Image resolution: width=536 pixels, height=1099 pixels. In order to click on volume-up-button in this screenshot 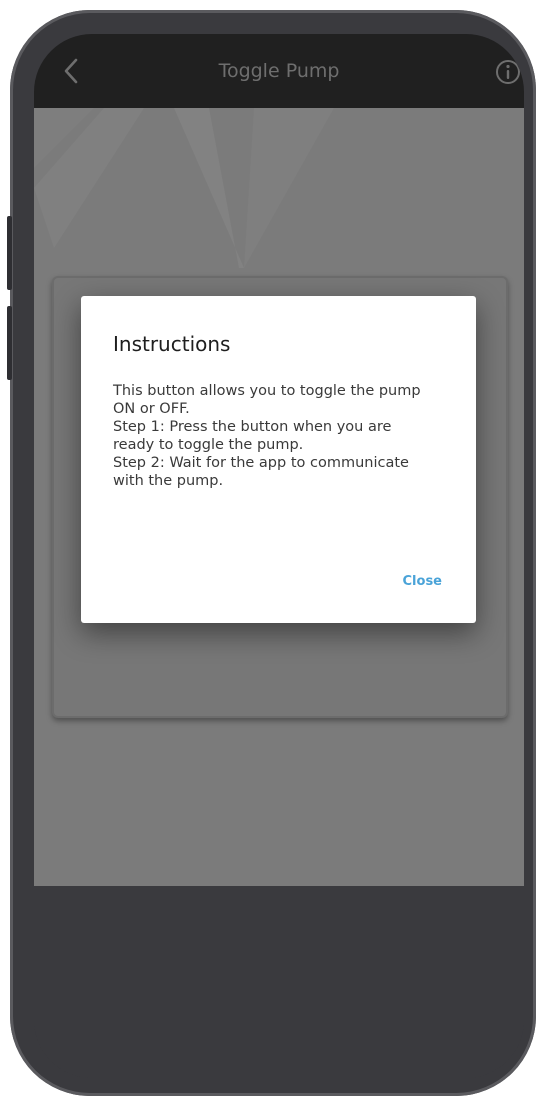, I will do `click(9, 253)`.